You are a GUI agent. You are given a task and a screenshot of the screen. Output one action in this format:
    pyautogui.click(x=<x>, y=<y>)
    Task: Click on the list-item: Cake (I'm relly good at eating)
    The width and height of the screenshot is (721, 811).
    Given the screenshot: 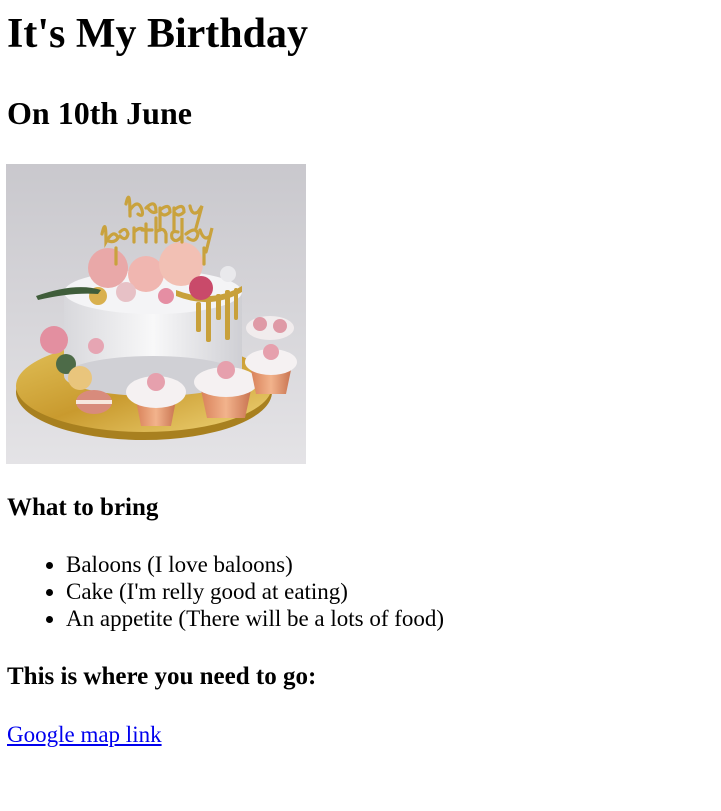 What is the action you would take?
    pyautogui.click(x=255, y=591)
    